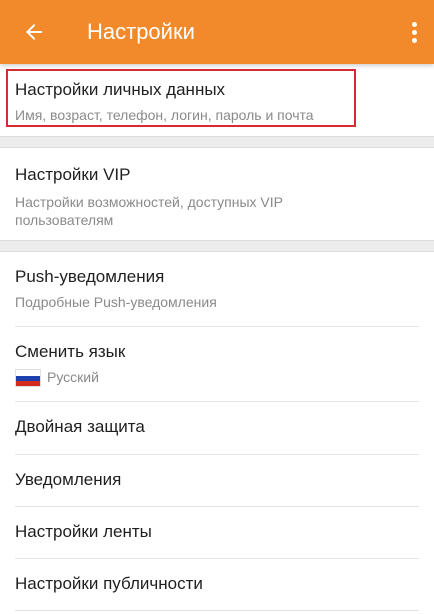  I want to click on settings-item-label: Двойная защита, so click(80, 426).